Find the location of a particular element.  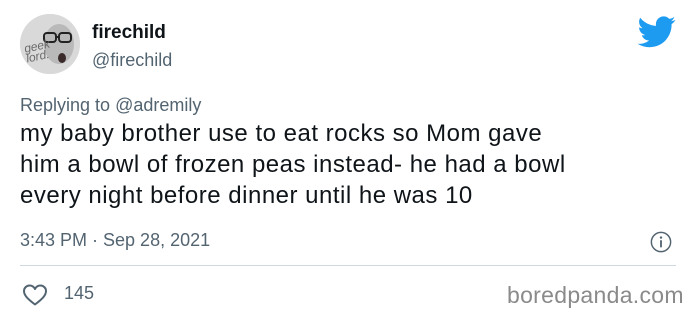

info-icon is located at coordinates (661, 242).